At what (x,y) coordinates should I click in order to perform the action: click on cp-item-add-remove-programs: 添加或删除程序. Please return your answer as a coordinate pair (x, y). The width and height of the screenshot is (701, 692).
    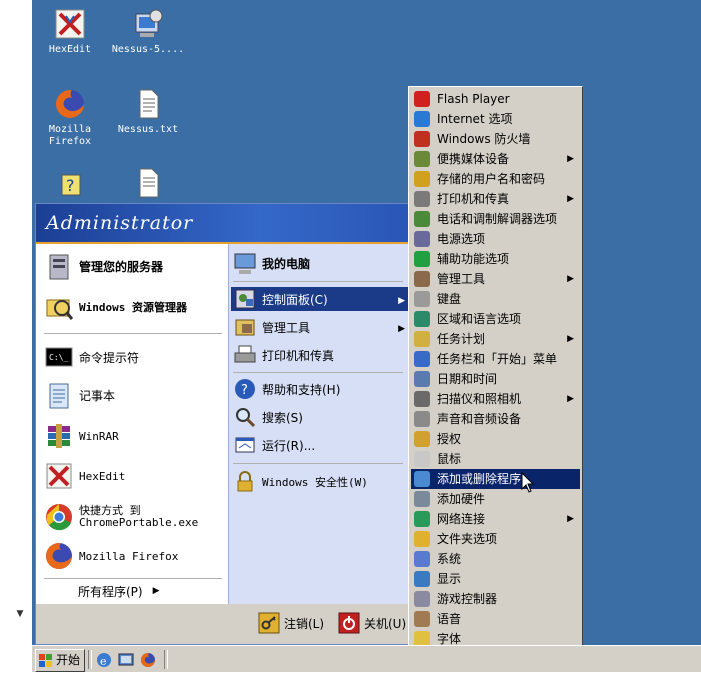
    Looking at the image, I should click on (495, 479).